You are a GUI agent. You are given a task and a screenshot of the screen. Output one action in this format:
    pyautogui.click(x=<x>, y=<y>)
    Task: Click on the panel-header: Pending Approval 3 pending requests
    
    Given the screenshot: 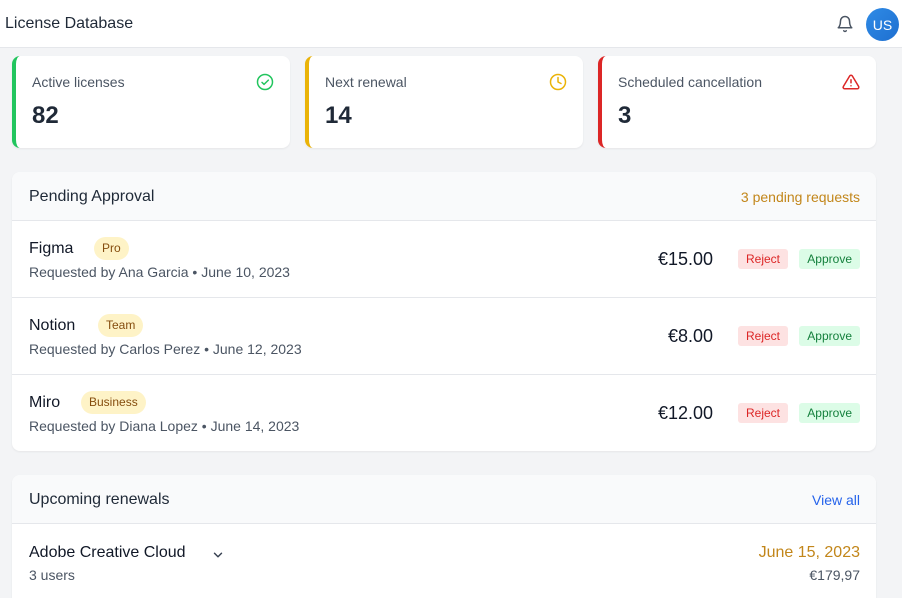 What is the action you would take?
    pyautogui.click(x=444, y=196)
    